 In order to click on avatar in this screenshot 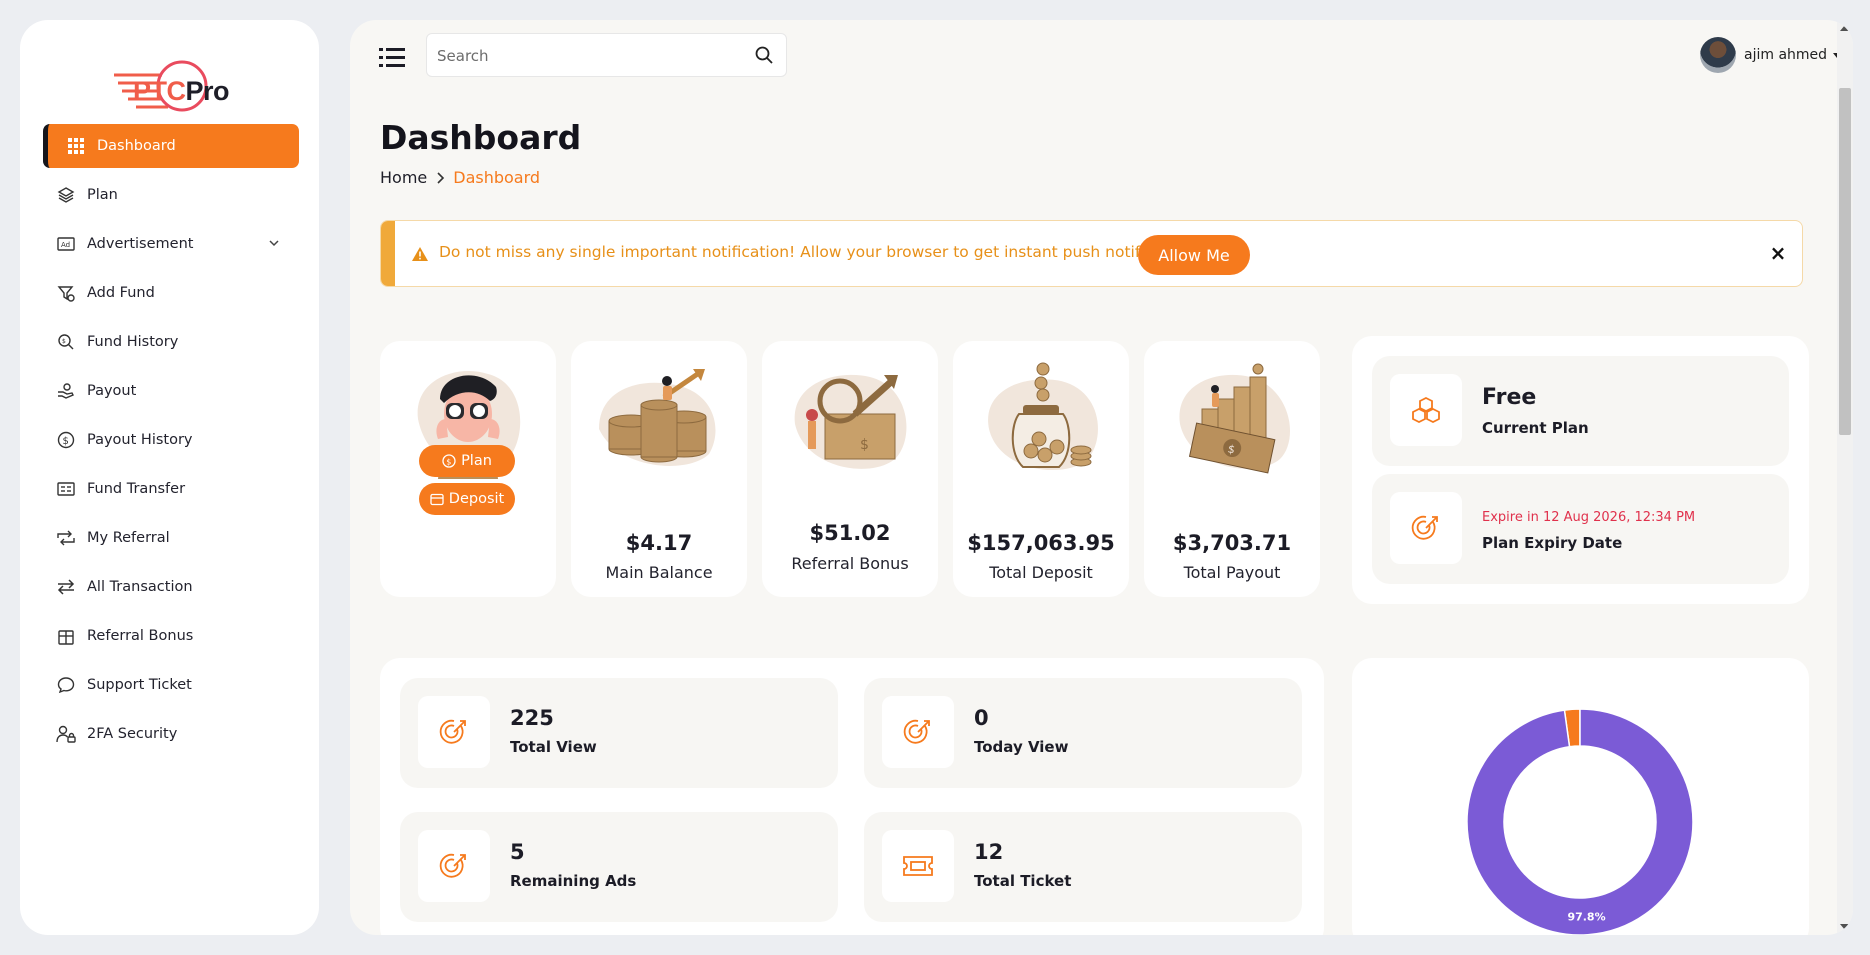, I will do `click(1718, 55)`.